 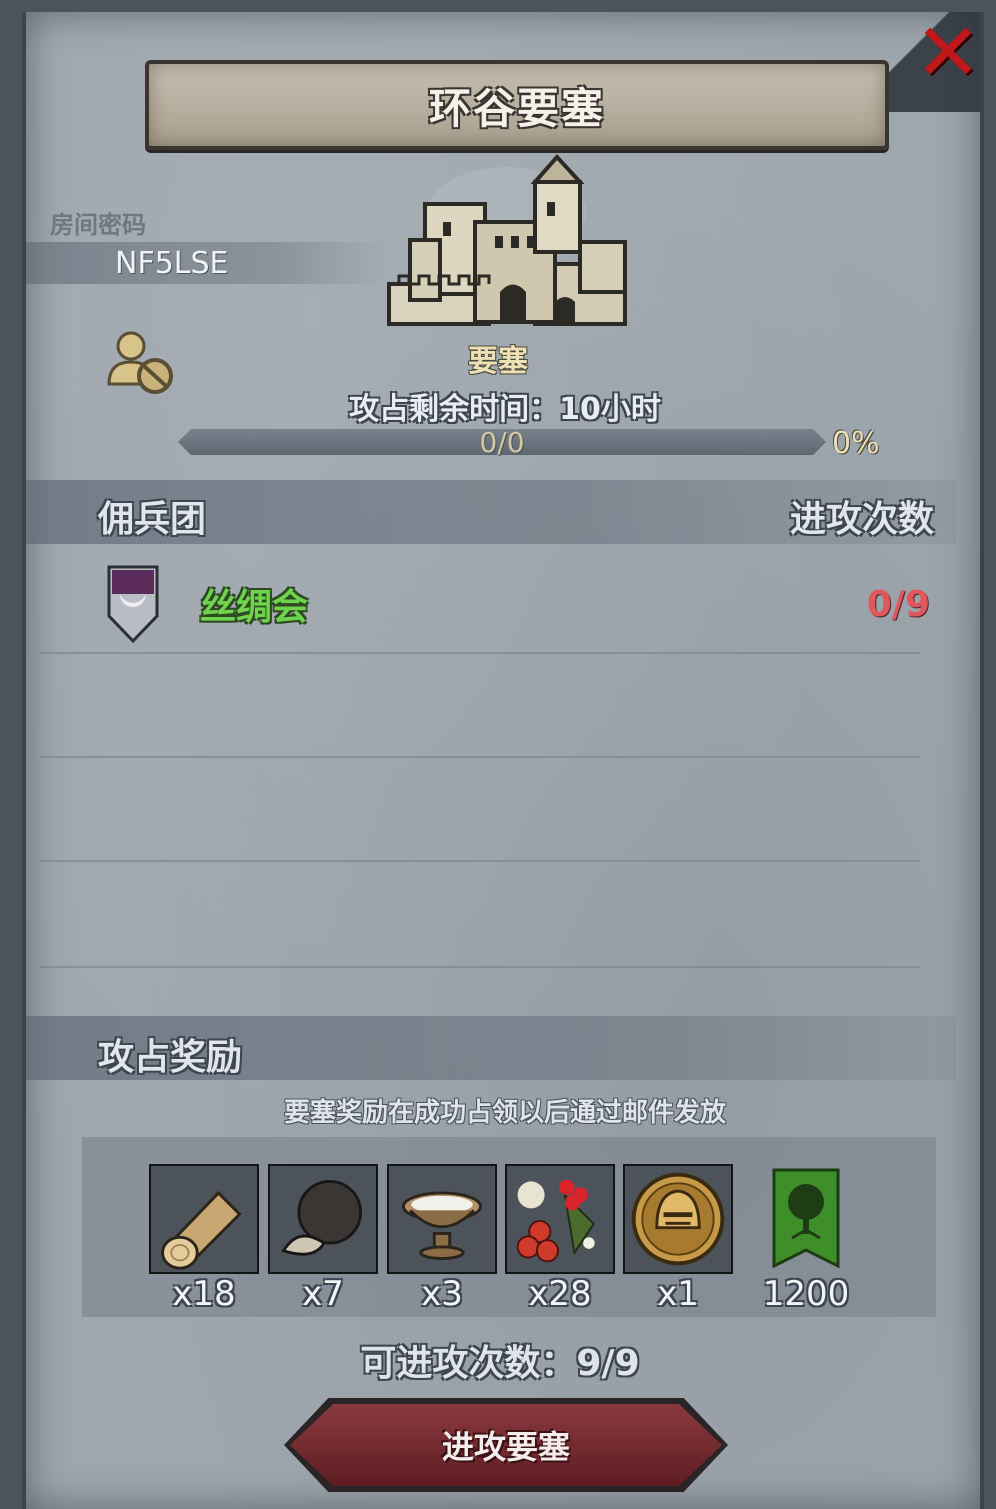 What do you see at coordinates (133, 604) in the screenshot?
I see `guild-shield-icon` at bounding box center [133, 604].